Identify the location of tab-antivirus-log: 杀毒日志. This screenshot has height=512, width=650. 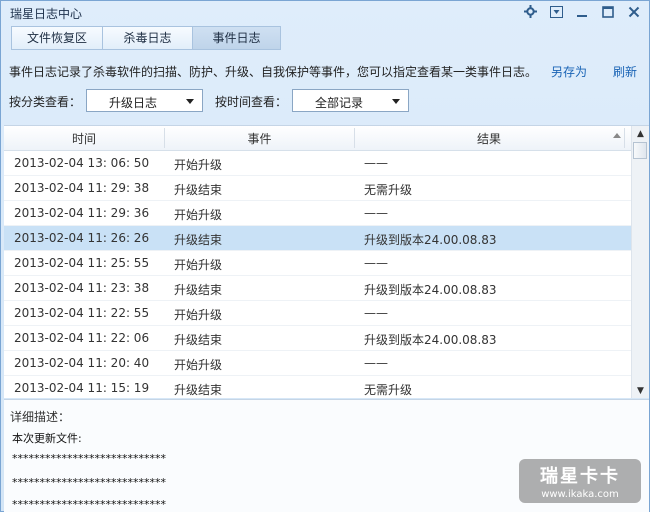
(147, 38).